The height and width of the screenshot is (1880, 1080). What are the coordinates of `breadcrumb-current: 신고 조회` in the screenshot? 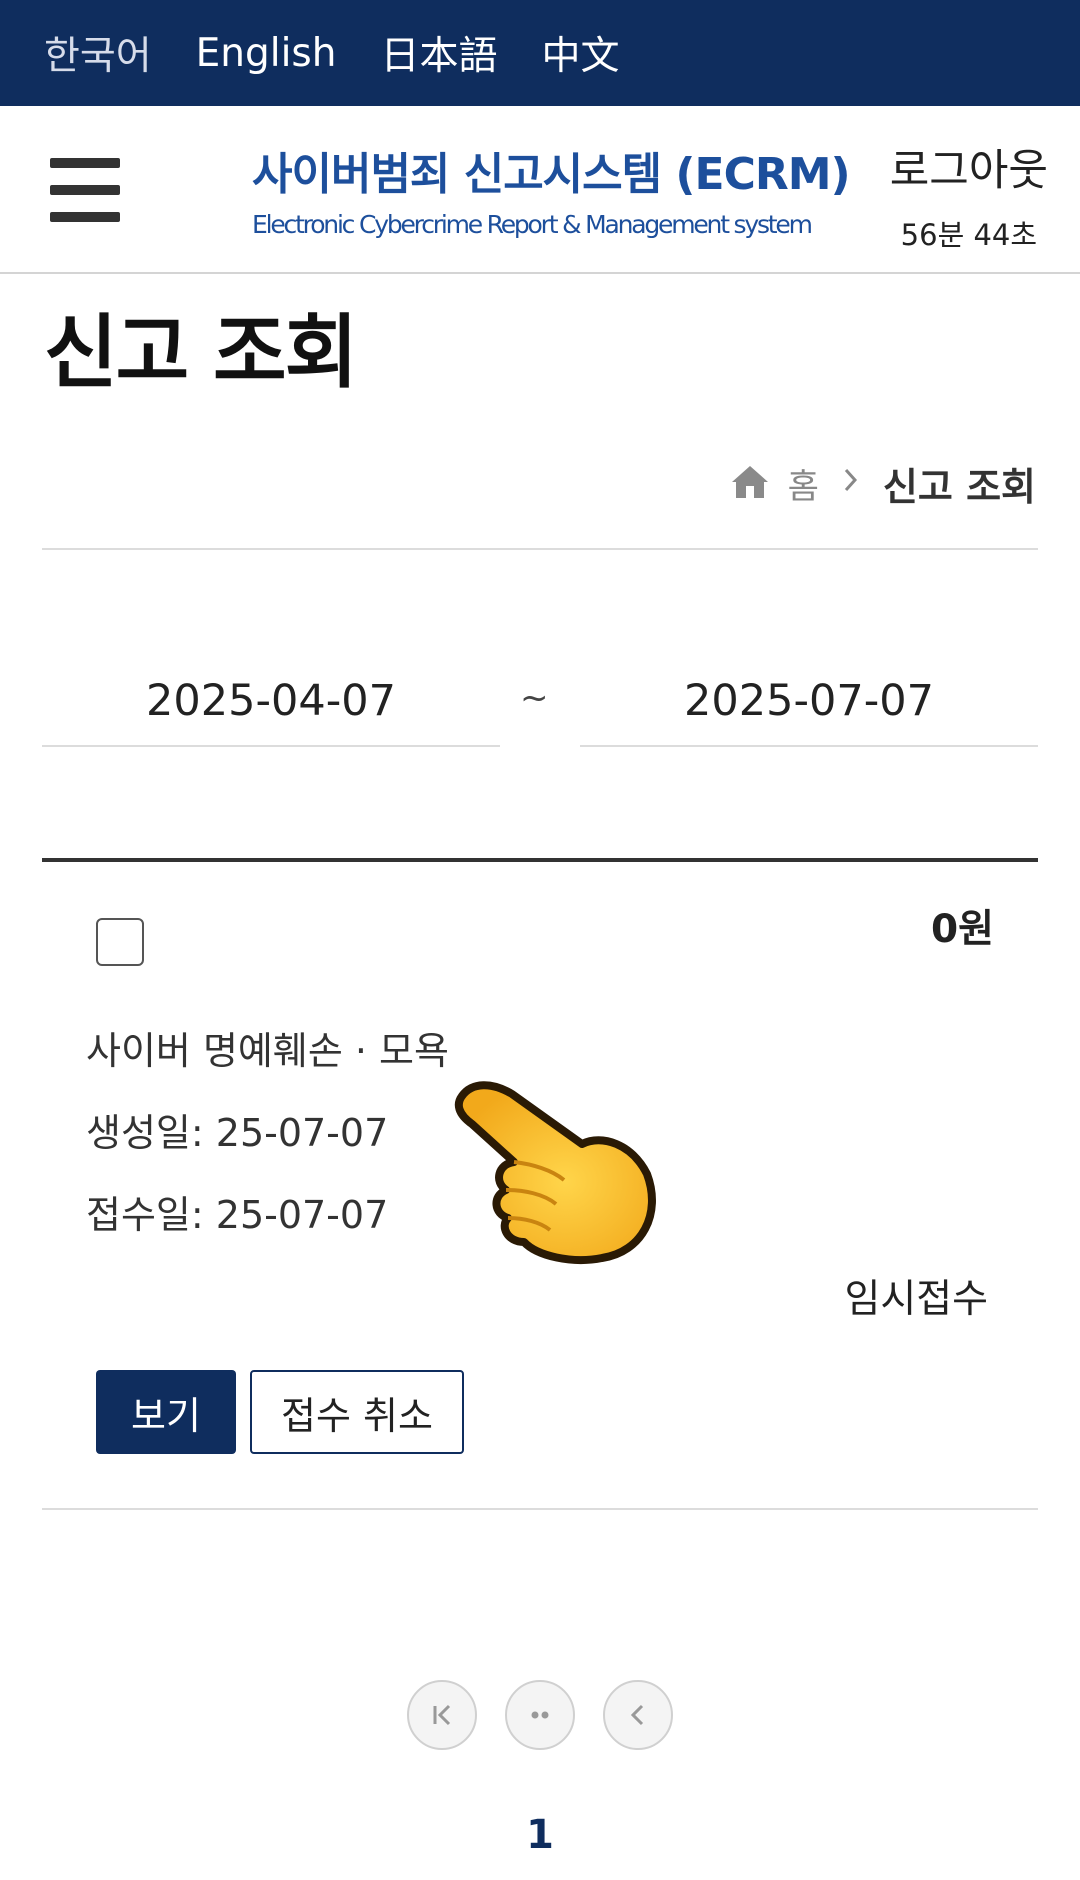 It's located at (959, 487).